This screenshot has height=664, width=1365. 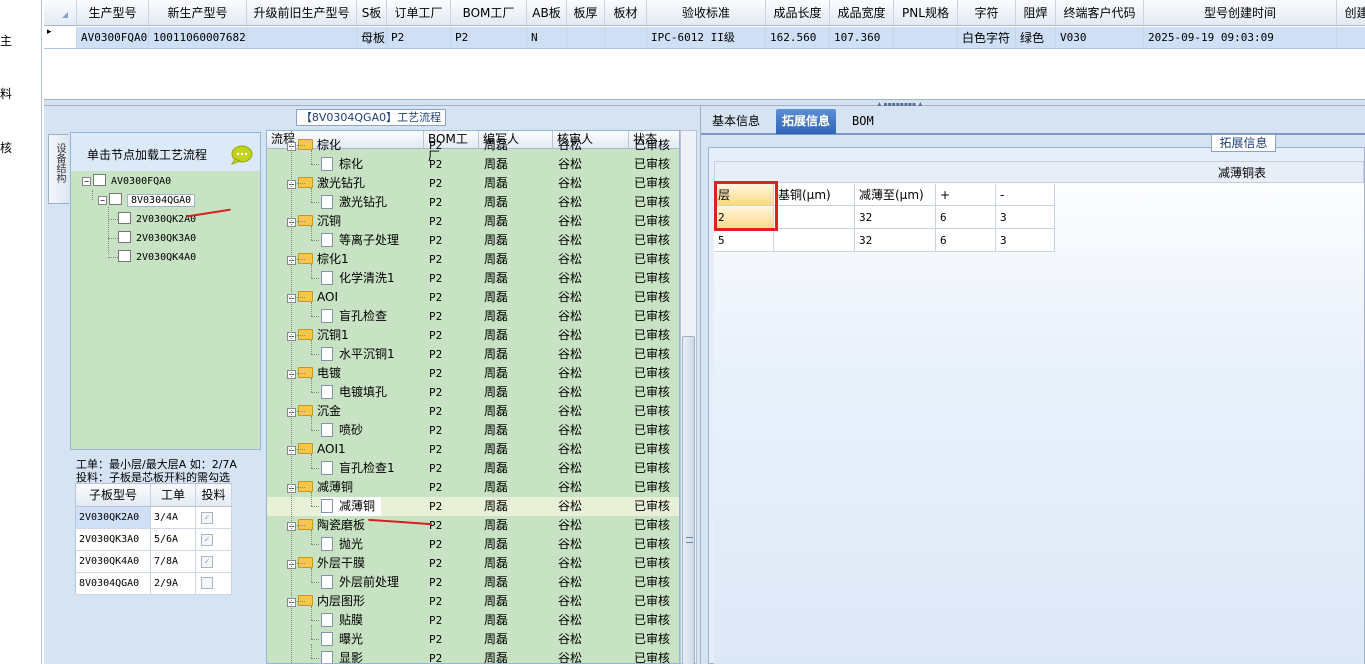 What do you see at coordinates (1036, 37) in the screenshot?
I see `cell: 绿色` at bounding box center [1036, 37].